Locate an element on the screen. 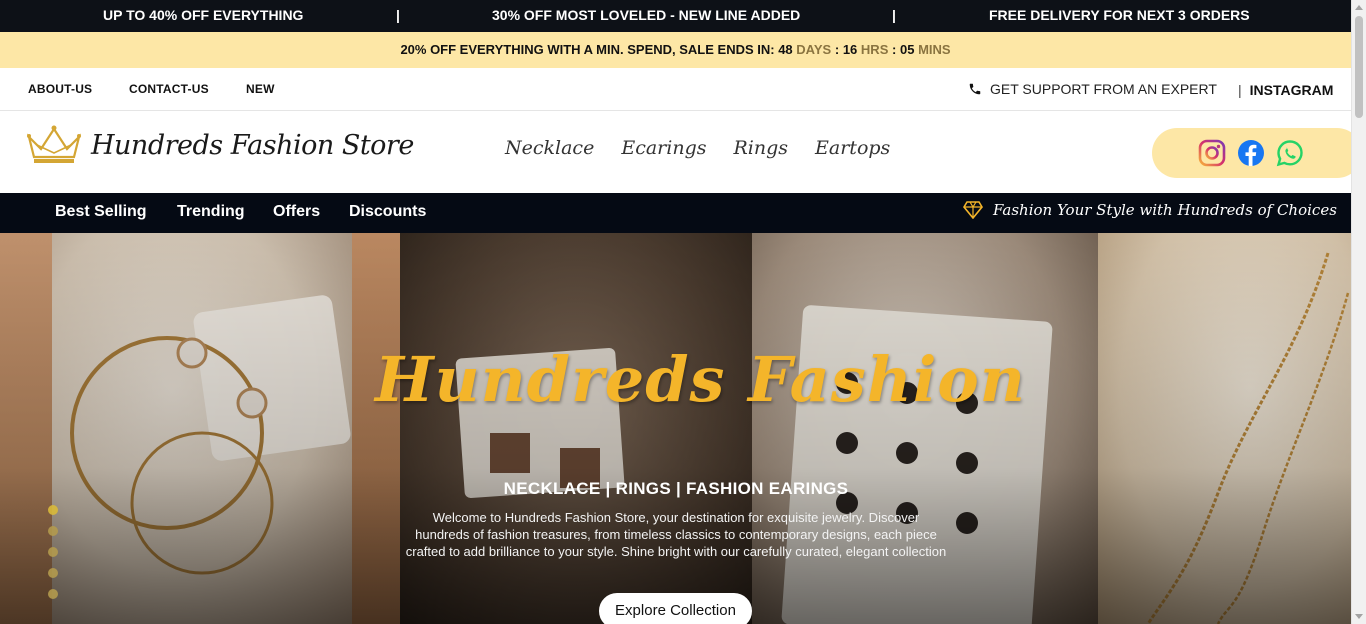 Image resolution: width=1366 pixels, height=624 pixels. instagram-icon is located at coordinates (1212, 153).